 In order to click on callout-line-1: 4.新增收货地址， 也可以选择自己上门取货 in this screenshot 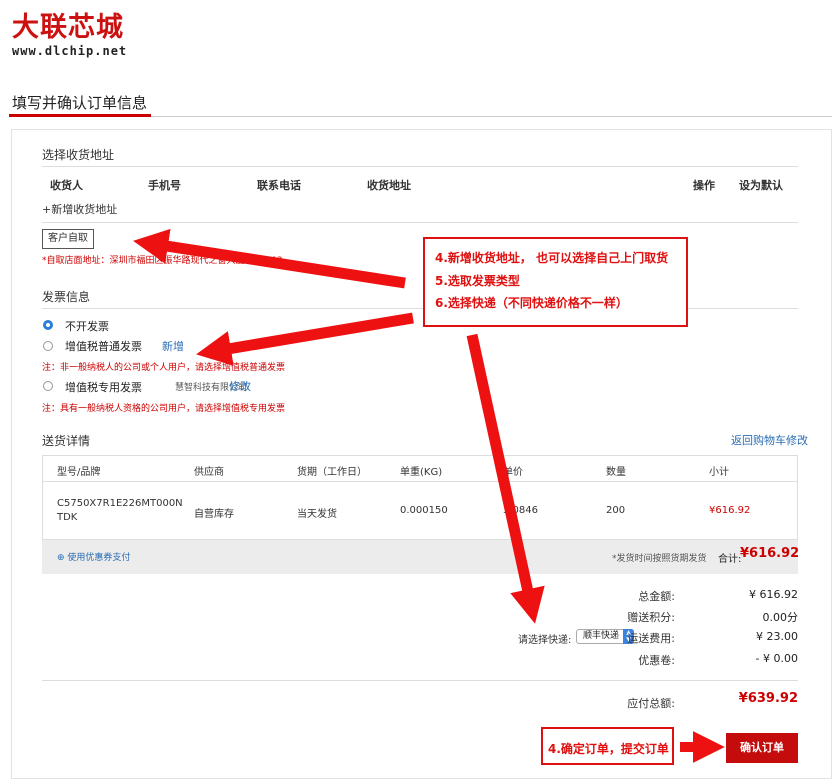, I will do `click(552, 258)`.